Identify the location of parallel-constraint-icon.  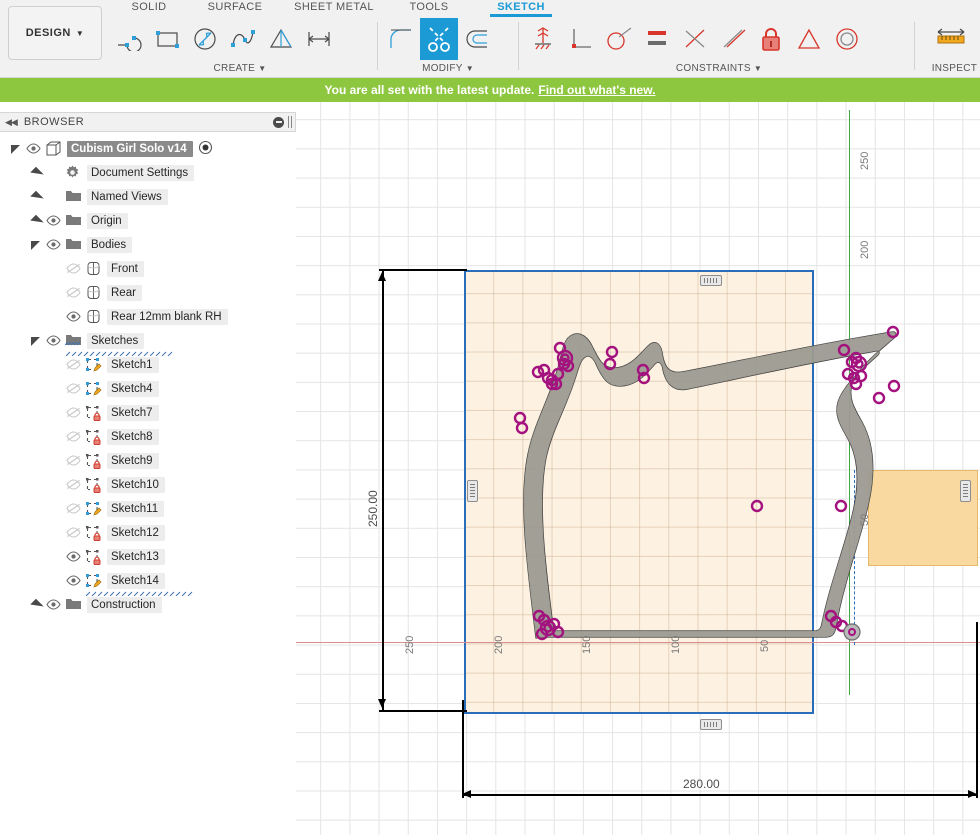
(657, 39).